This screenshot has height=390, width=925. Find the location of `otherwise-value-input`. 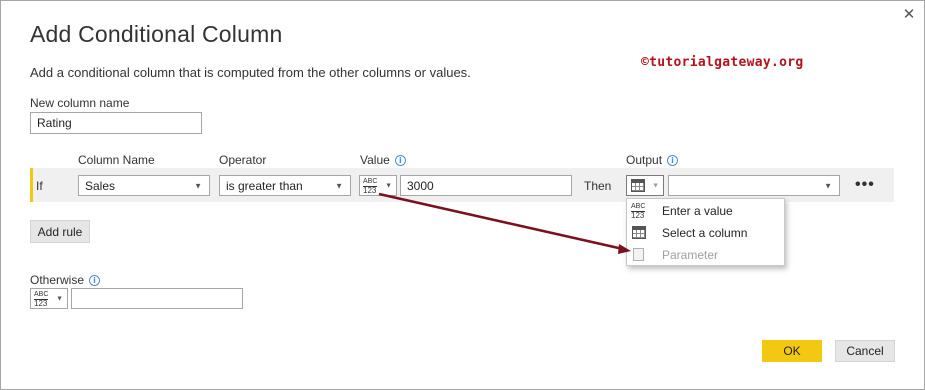

otherwise-value-input is located at coordinates (157, 298).